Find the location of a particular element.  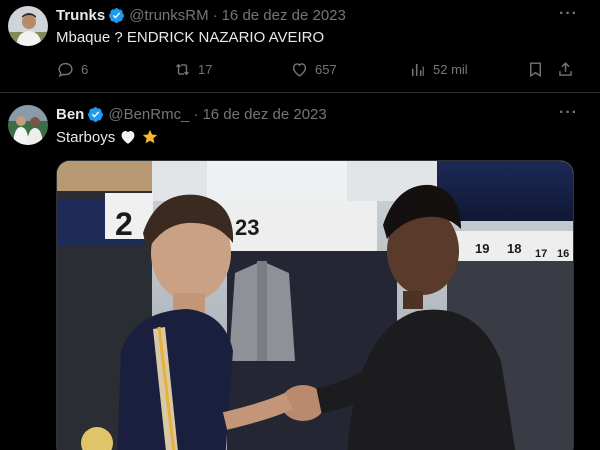

locker-number: 2 is located at coordinates (124, 224).